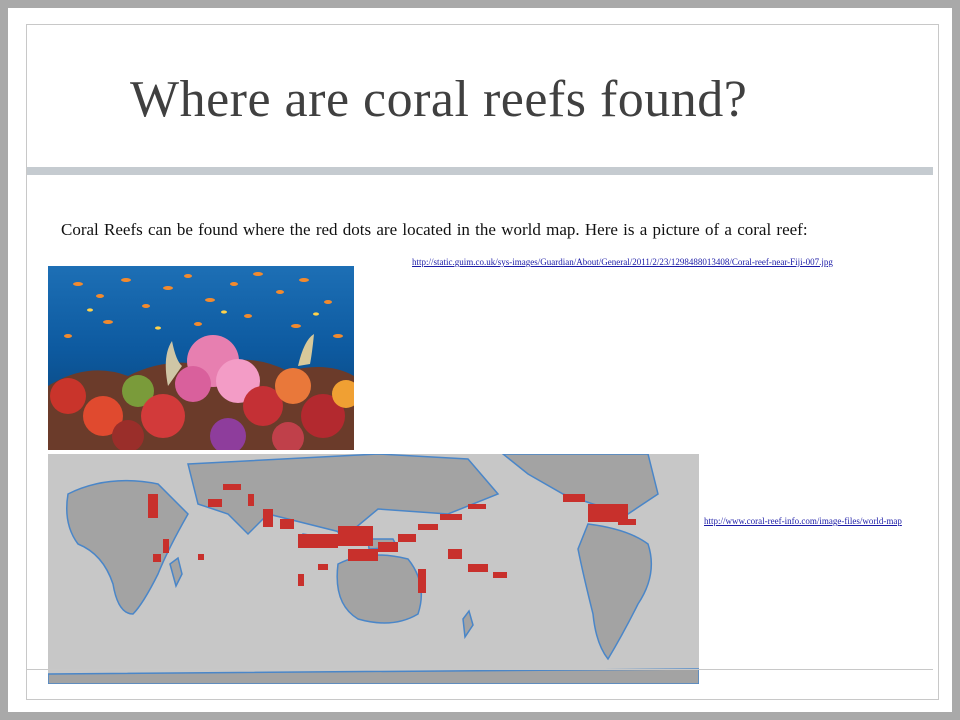 Image resolution: width=960 pixels, height=720 pixels. Describe the element at coordinates (439, 99) in the screenshot. I see `slide-title: Where are coral reefs found?` at that location.